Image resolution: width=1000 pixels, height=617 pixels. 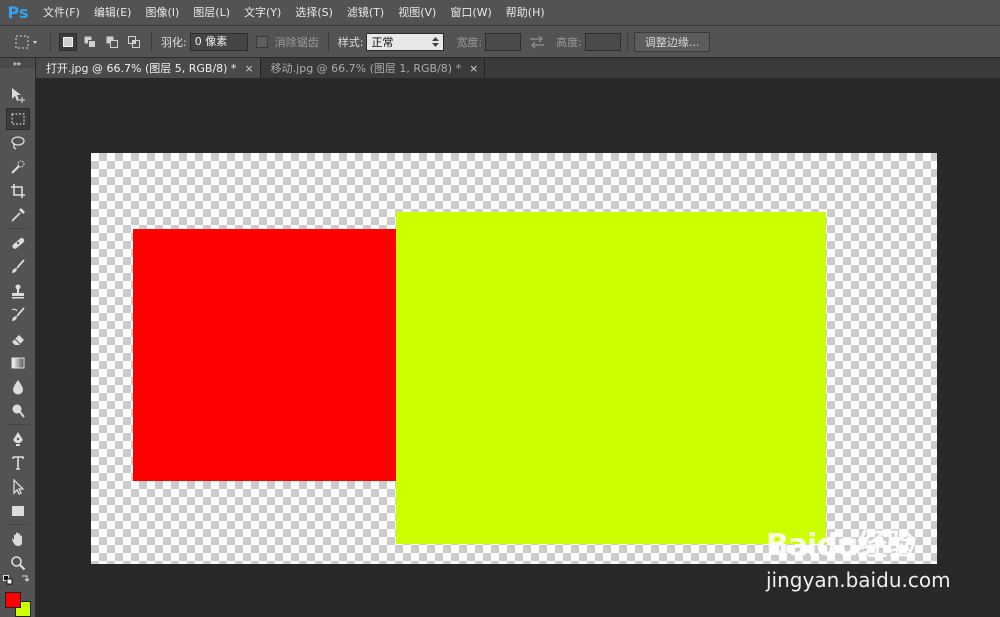 I want to click on intersect-selection-button, so click(x=134, y=42).